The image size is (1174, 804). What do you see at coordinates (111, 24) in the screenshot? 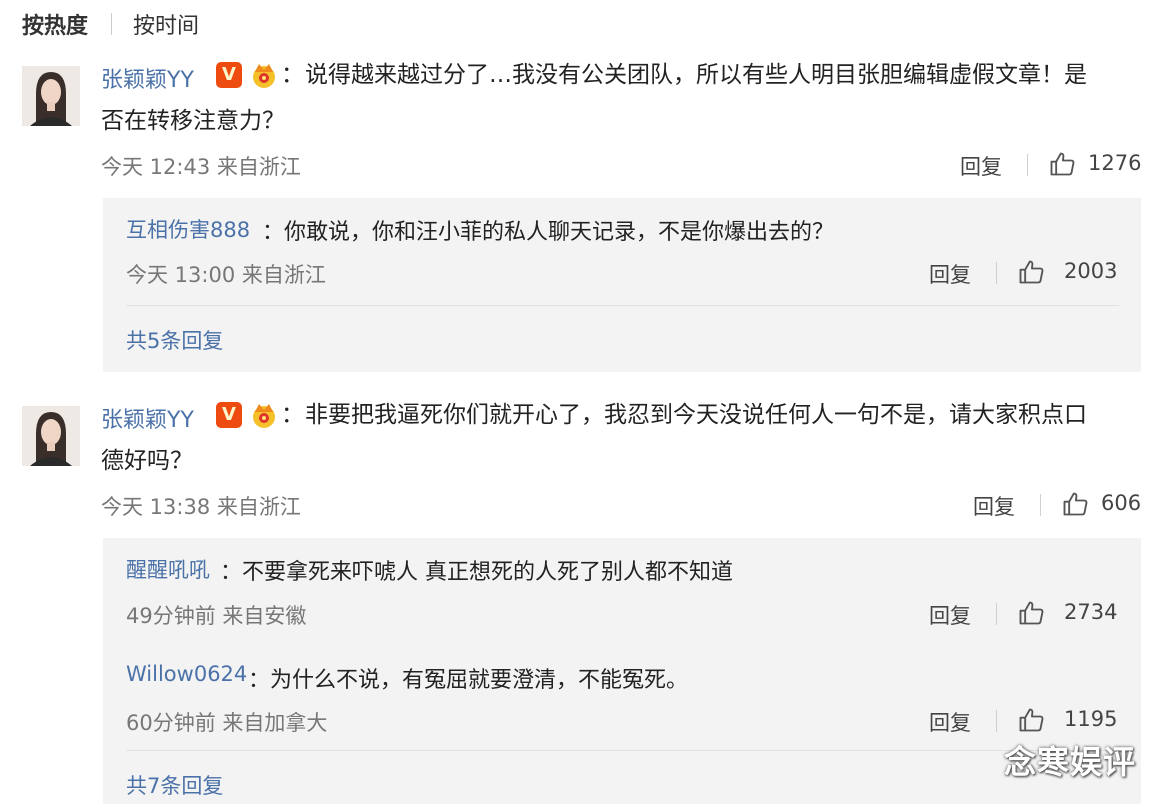
I see `sort-divider` at bounding box center [111, 24].